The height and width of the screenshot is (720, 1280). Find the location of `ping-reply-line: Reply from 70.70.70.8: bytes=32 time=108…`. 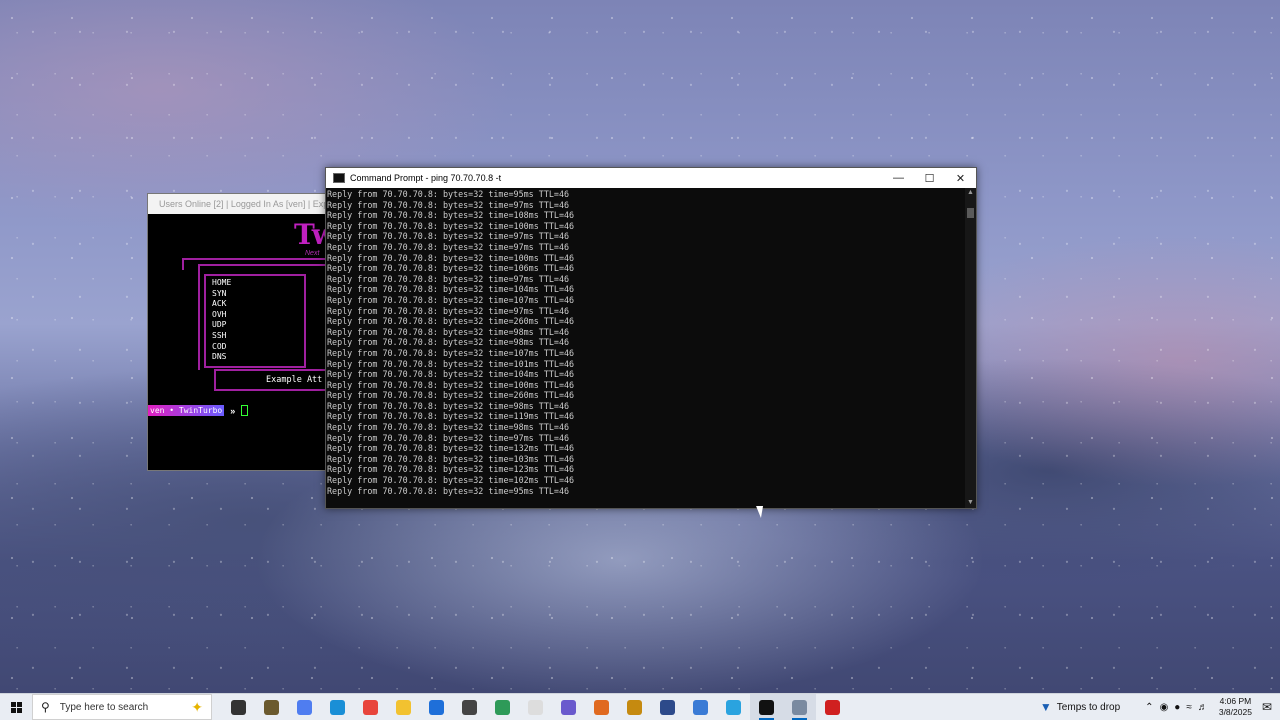

ping-reply-line: Reply from 70.70.70.8: bytes=32 time=108… is located at coordinates (451, 215).